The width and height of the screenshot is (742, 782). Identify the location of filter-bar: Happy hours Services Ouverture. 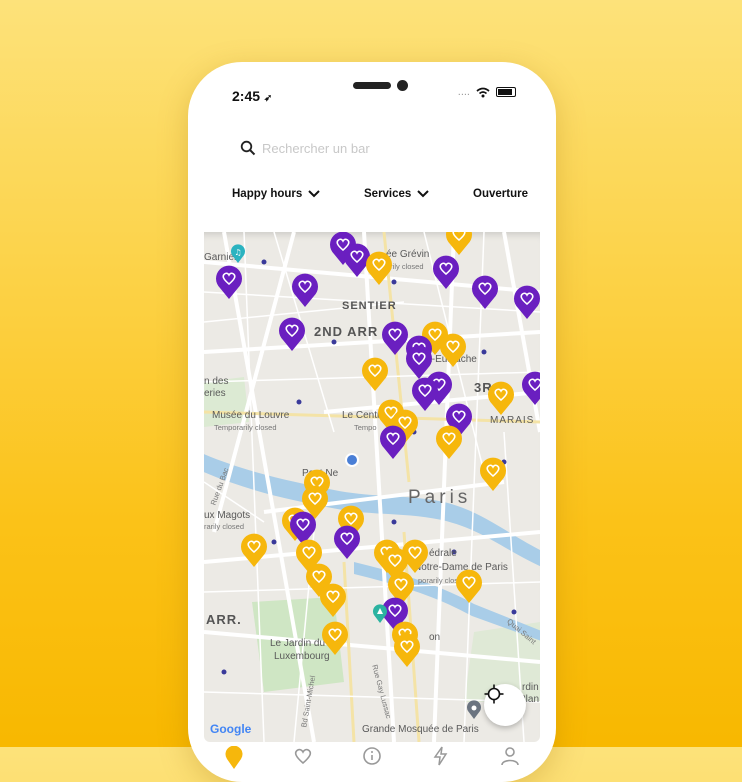
(380, 194).